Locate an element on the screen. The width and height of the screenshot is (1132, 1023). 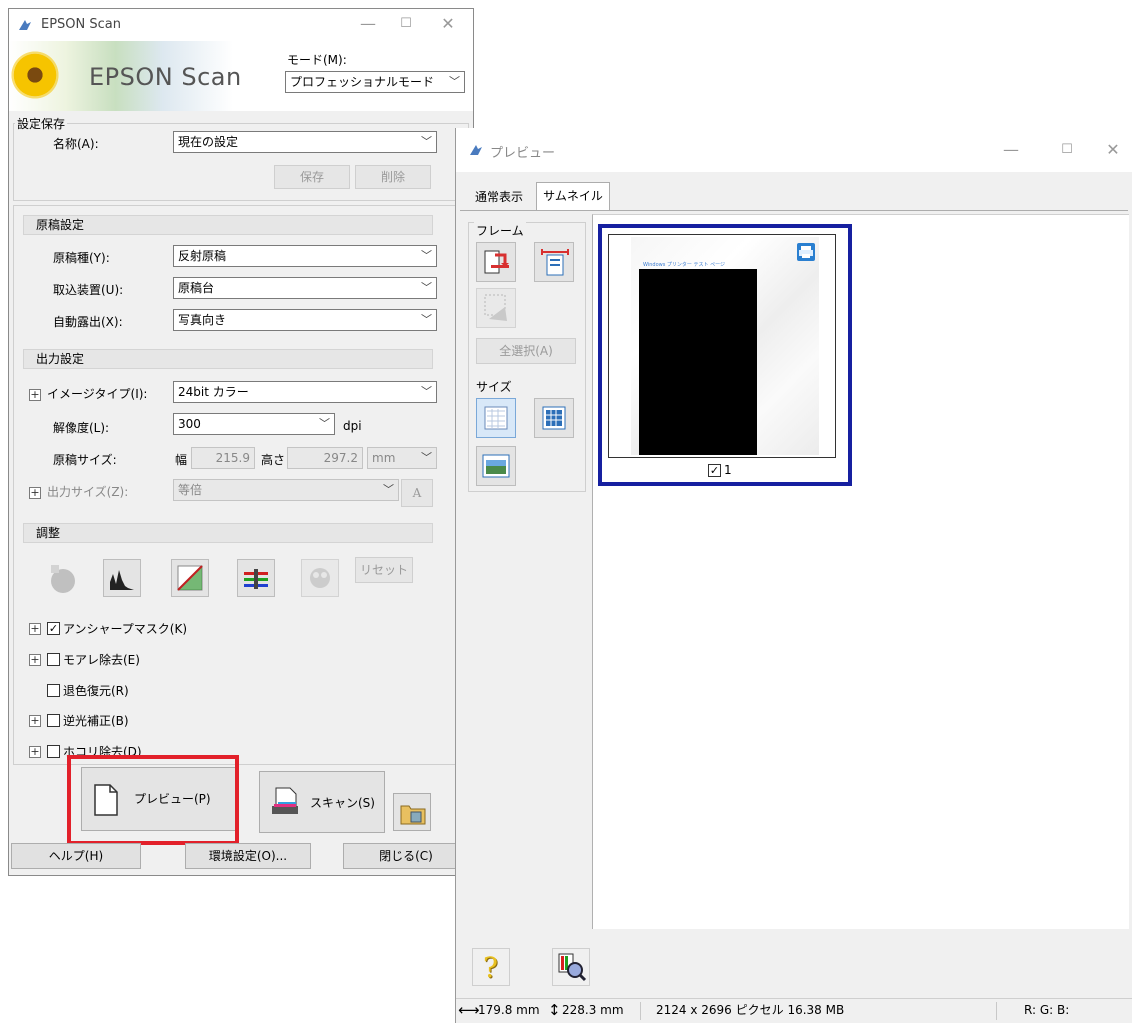
moire-checkbox is located at coordinates (53, 659).